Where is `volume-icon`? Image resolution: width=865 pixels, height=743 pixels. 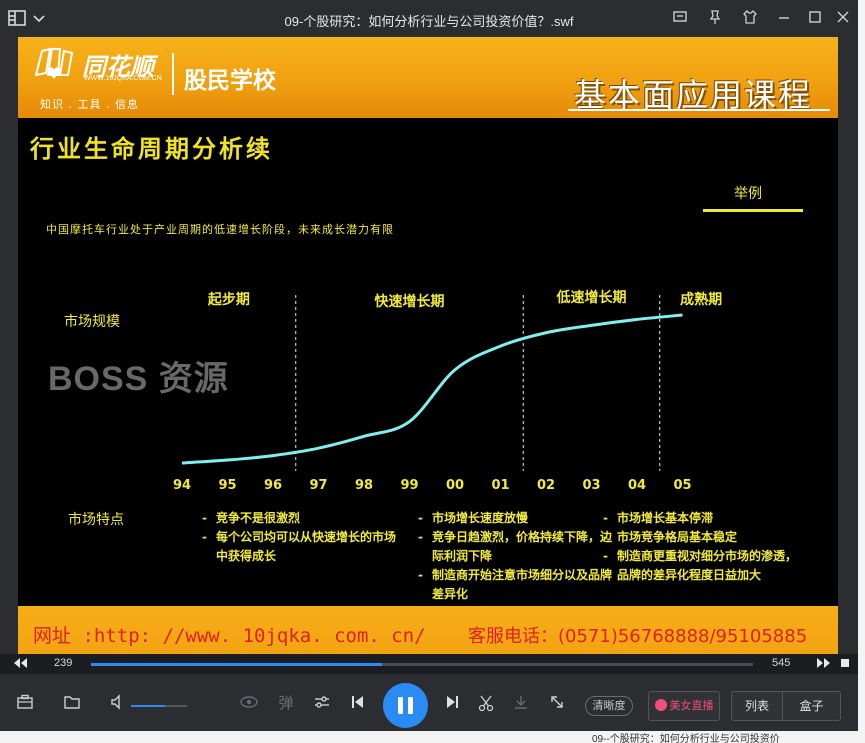 volume-icon is located at coordinates (118, 704).